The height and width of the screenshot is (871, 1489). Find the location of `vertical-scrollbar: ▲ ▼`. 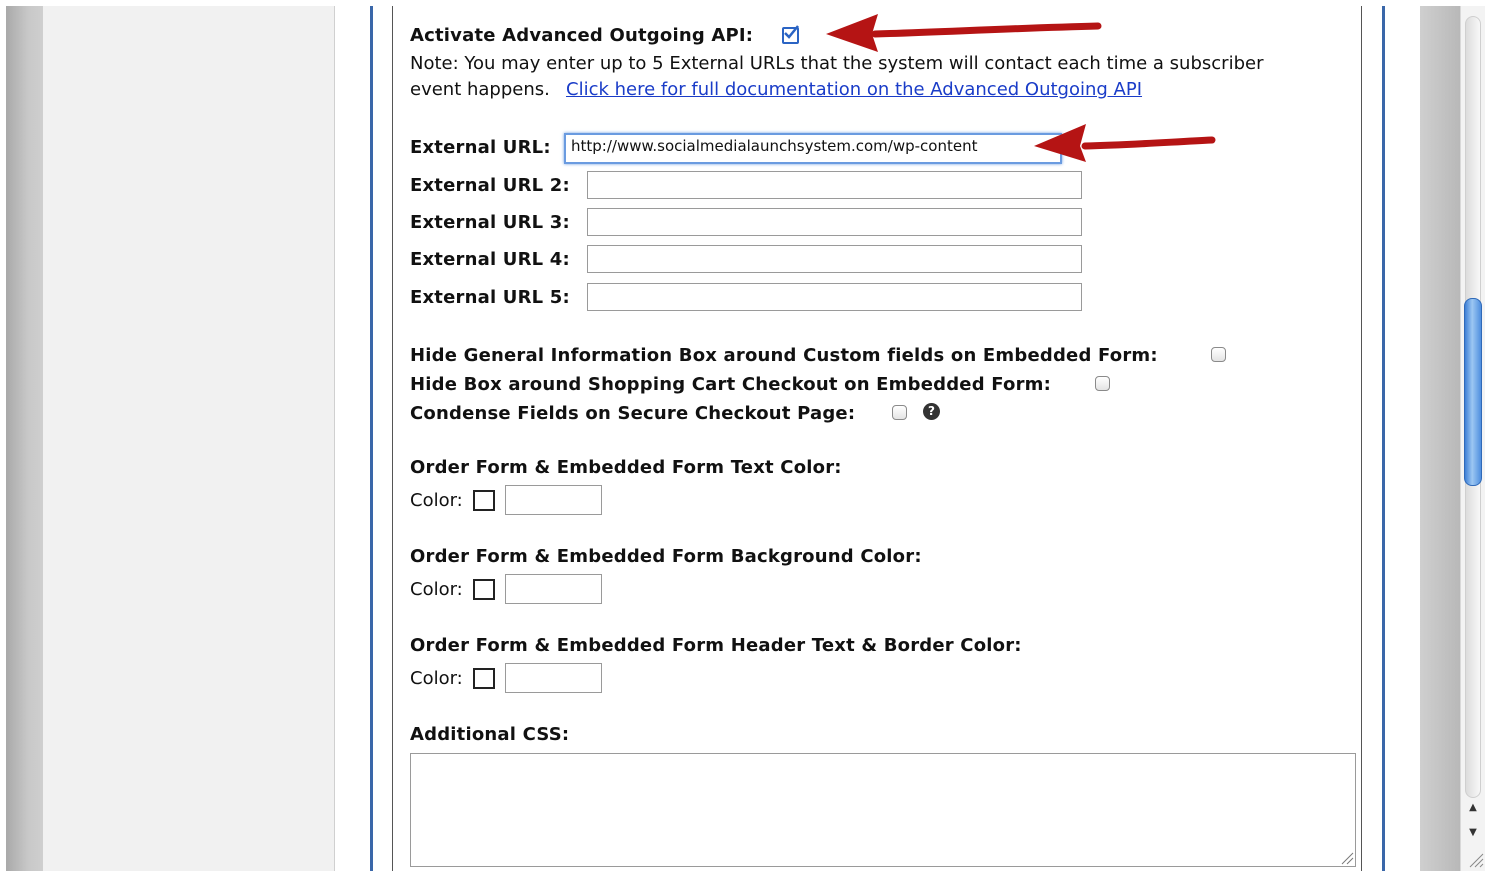

vertical-scrollbar: ▲ ▼ is located at coordinates (1472, 438).